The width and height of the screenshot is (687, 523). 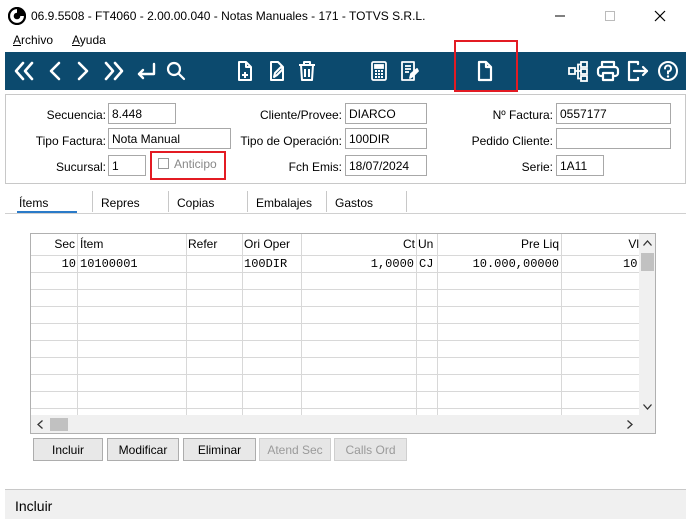 What do you see at coordinates (315, 167) in the screenshot?
I see `fch-emis-label: Fch Emis:` at bounding box center [315, 167].